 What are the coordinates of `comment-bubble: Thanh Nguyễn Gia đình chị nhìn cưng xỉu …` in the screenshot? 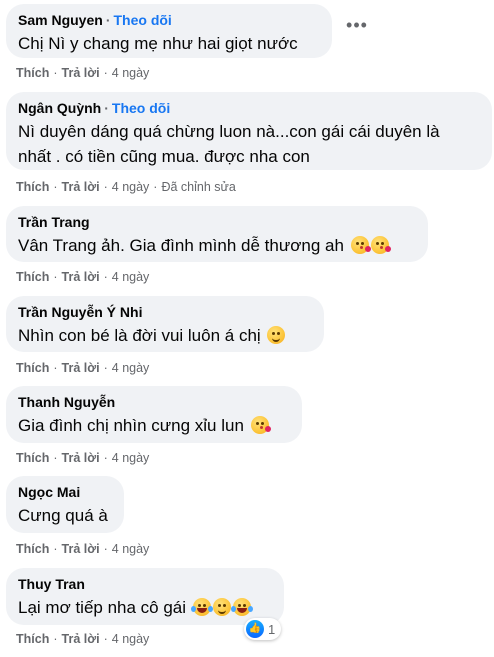 It's located at (154, 414).